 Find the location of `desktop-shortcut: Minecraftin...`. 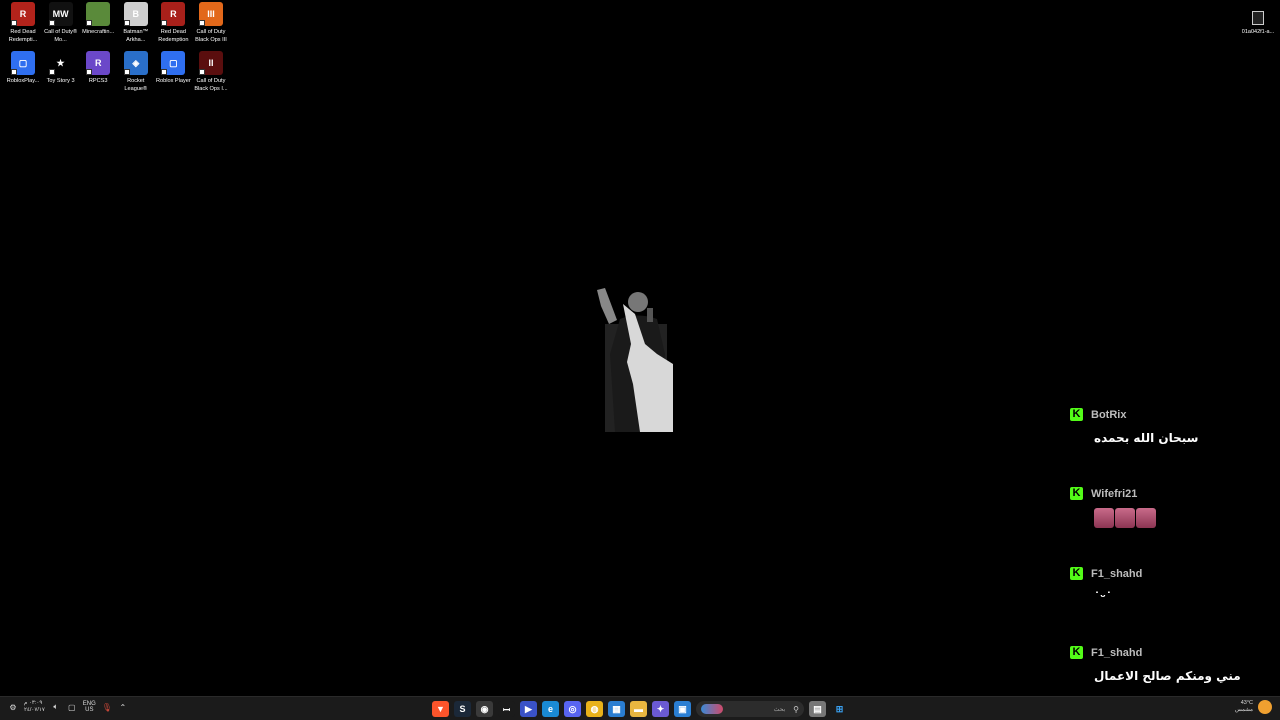

desktop-shortcut: Minecraftin... is located at coordinates (98, 26).